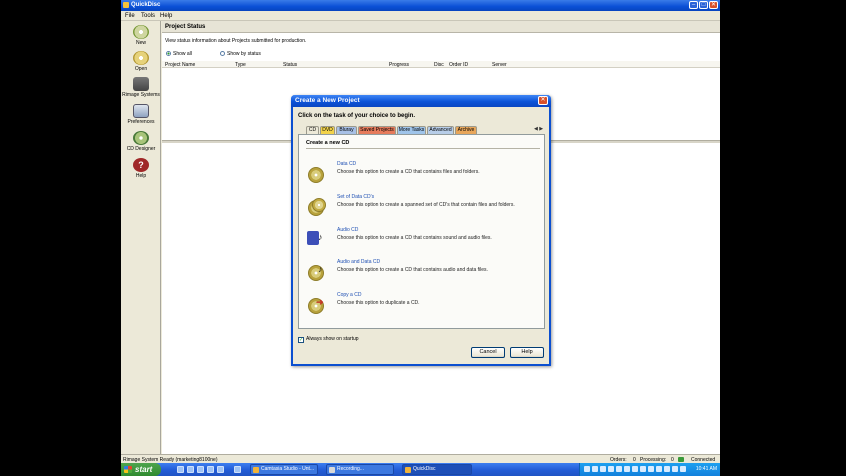 Image resolution: width=846 pixels, height=476 pixels. I want to click on always-show-checkbox: ✓ Always show on startup, so click(328, 339).